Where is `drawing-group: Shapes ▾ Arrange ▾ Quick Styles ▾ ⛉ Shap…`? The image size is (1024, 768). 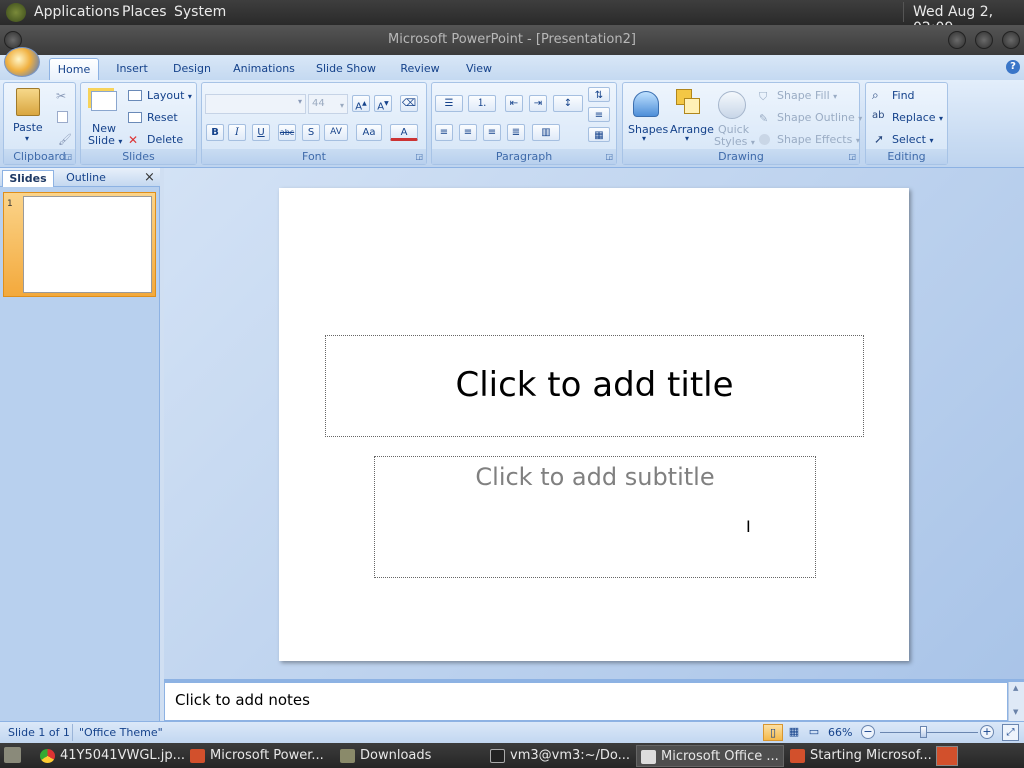 drawing-group: Shapes ▾ Arrange ▾ Quick Styles ▾ ⛉ Shap… is located at coordinates (742, 123).